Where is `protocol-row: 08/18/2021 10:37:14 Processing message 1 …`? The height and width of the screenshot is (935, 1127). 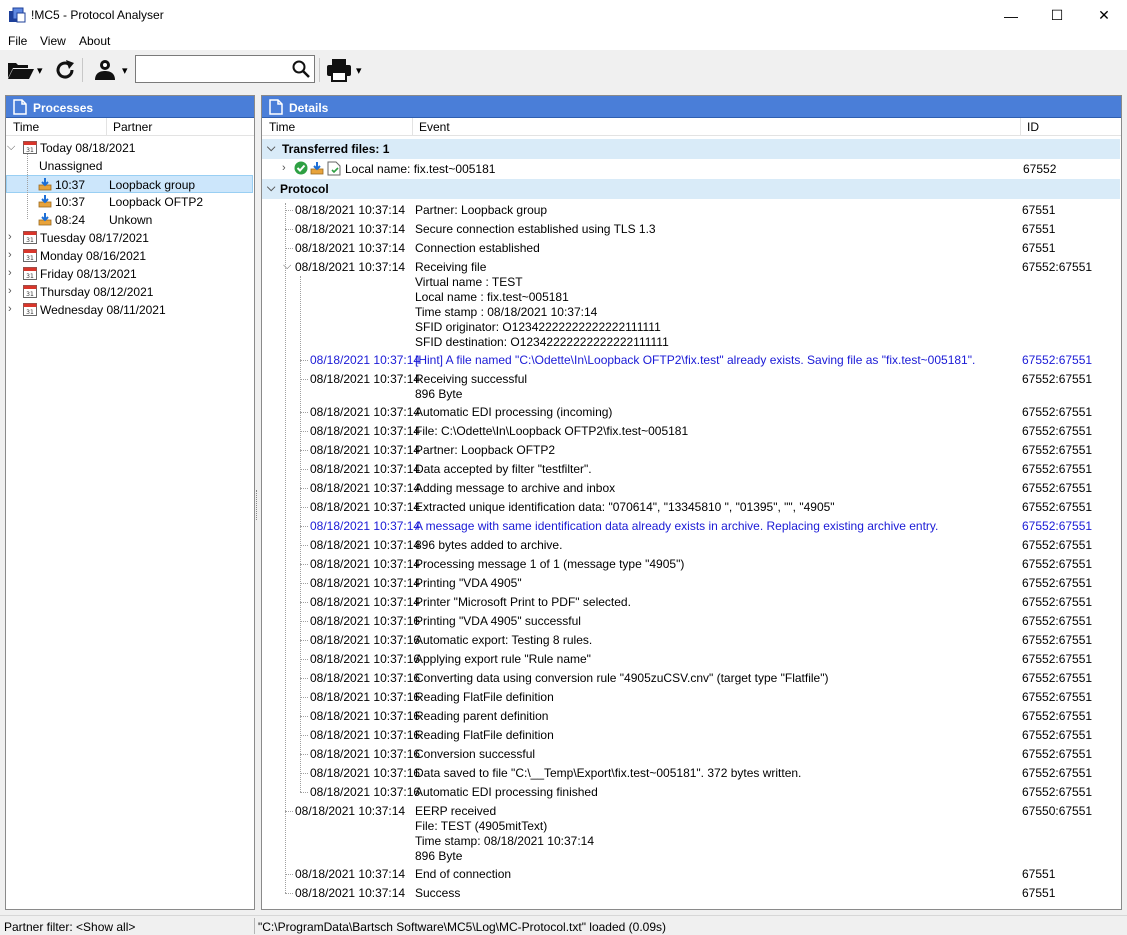
protocol-row: 08/18/2021 10:37:14 Processing message 1 … is located at coordinates (560, 564).